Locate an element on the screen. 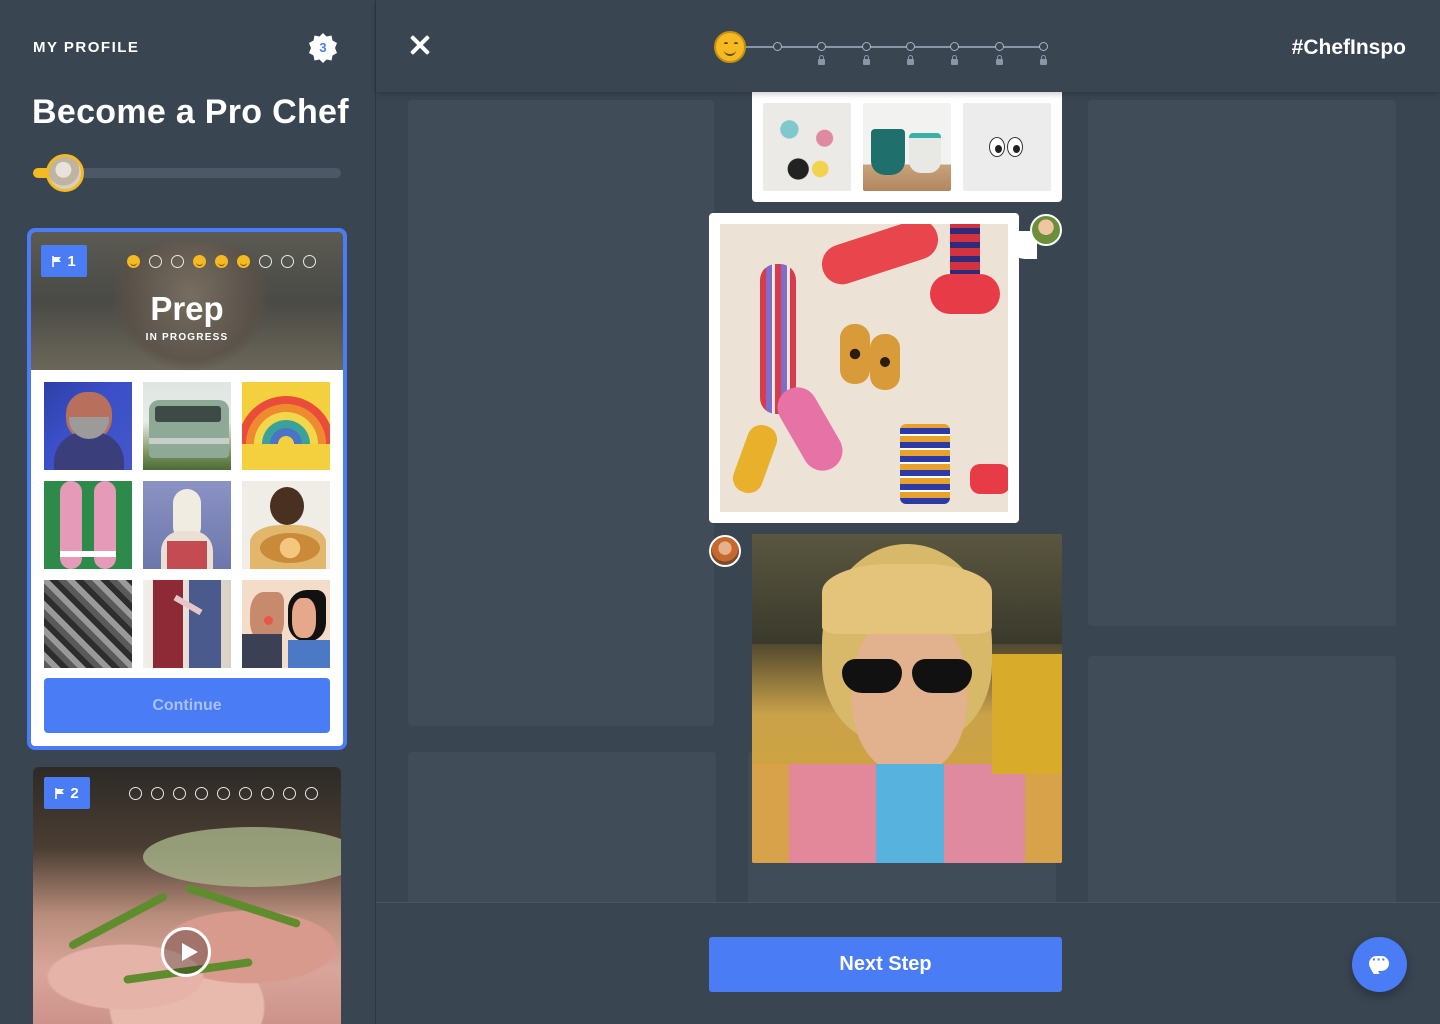 The image size is (1440, 1024). smiley-icon is located at coordinates (730, 47).